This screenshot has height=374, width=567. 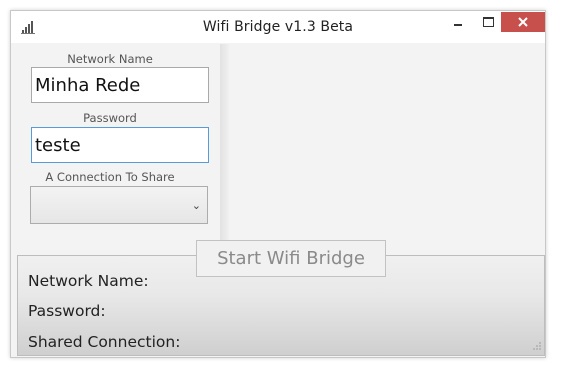 What do you see at coordinates (120, 85) in the screenshot?
I see `network-name-input` at bounding box center [120, 85].